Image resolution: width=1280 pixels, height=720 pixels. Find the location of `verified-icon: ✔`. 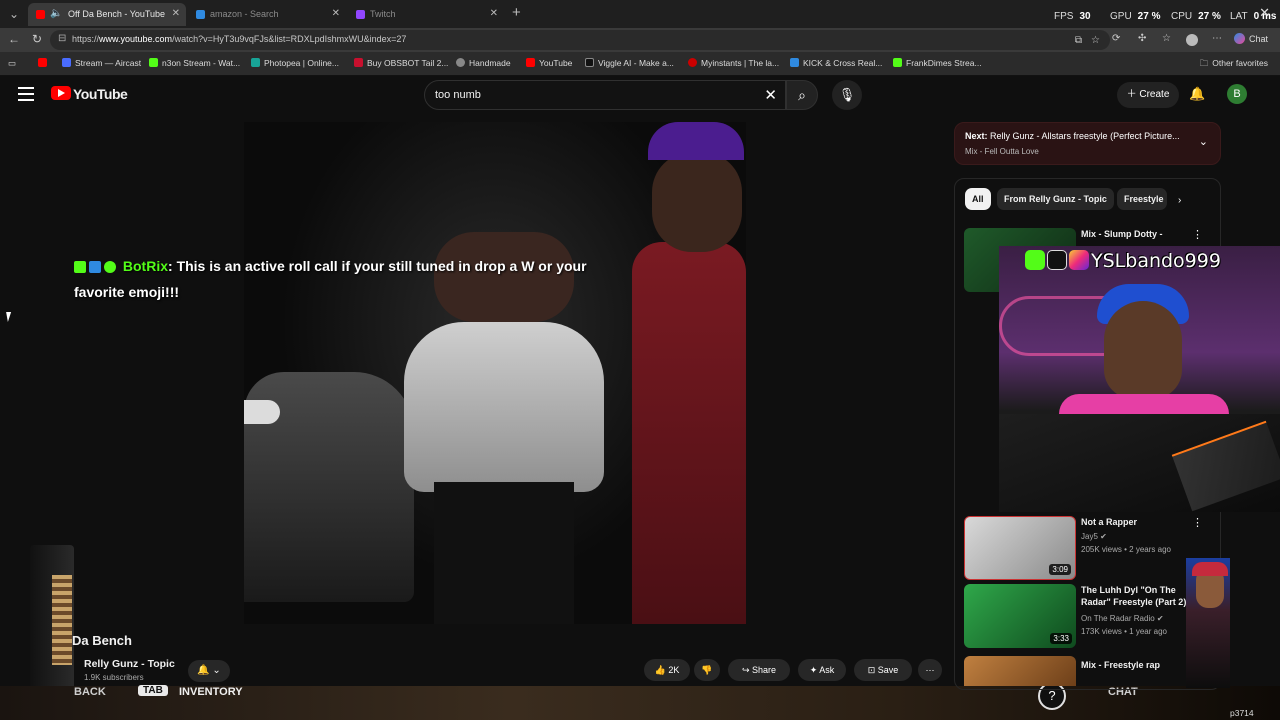

verified-icon: ✔ is located at coordinates (1160, 618).